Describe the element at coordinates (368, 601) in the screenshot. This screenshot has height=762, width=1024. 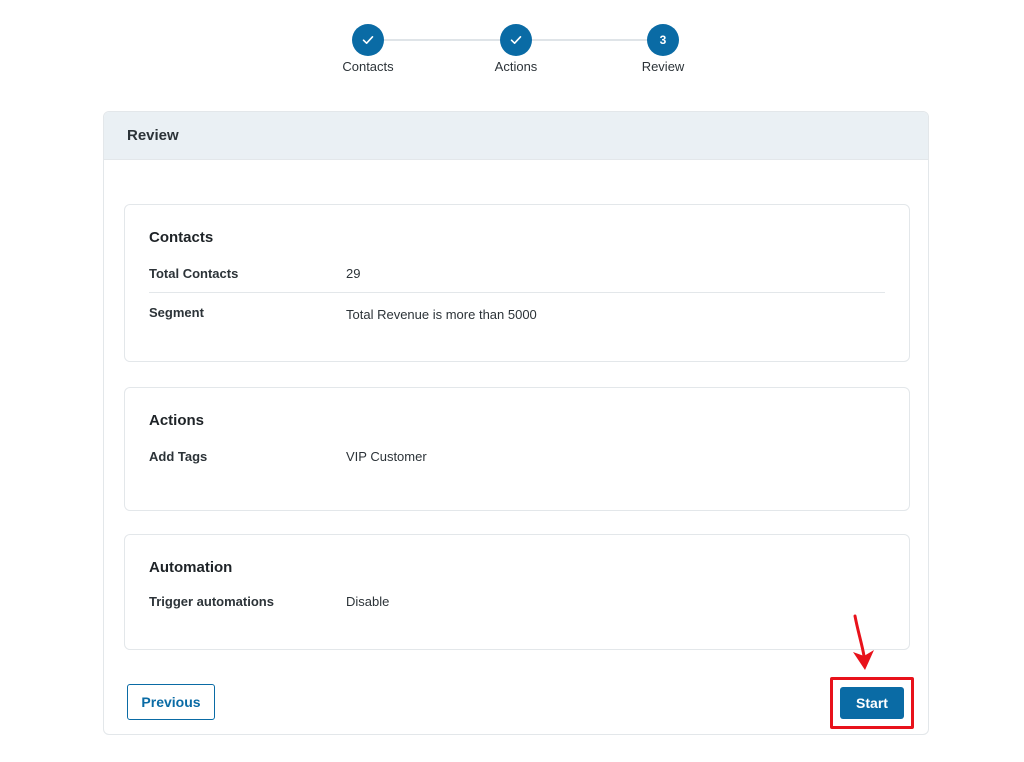
I see `row-value: Disable` at that location.